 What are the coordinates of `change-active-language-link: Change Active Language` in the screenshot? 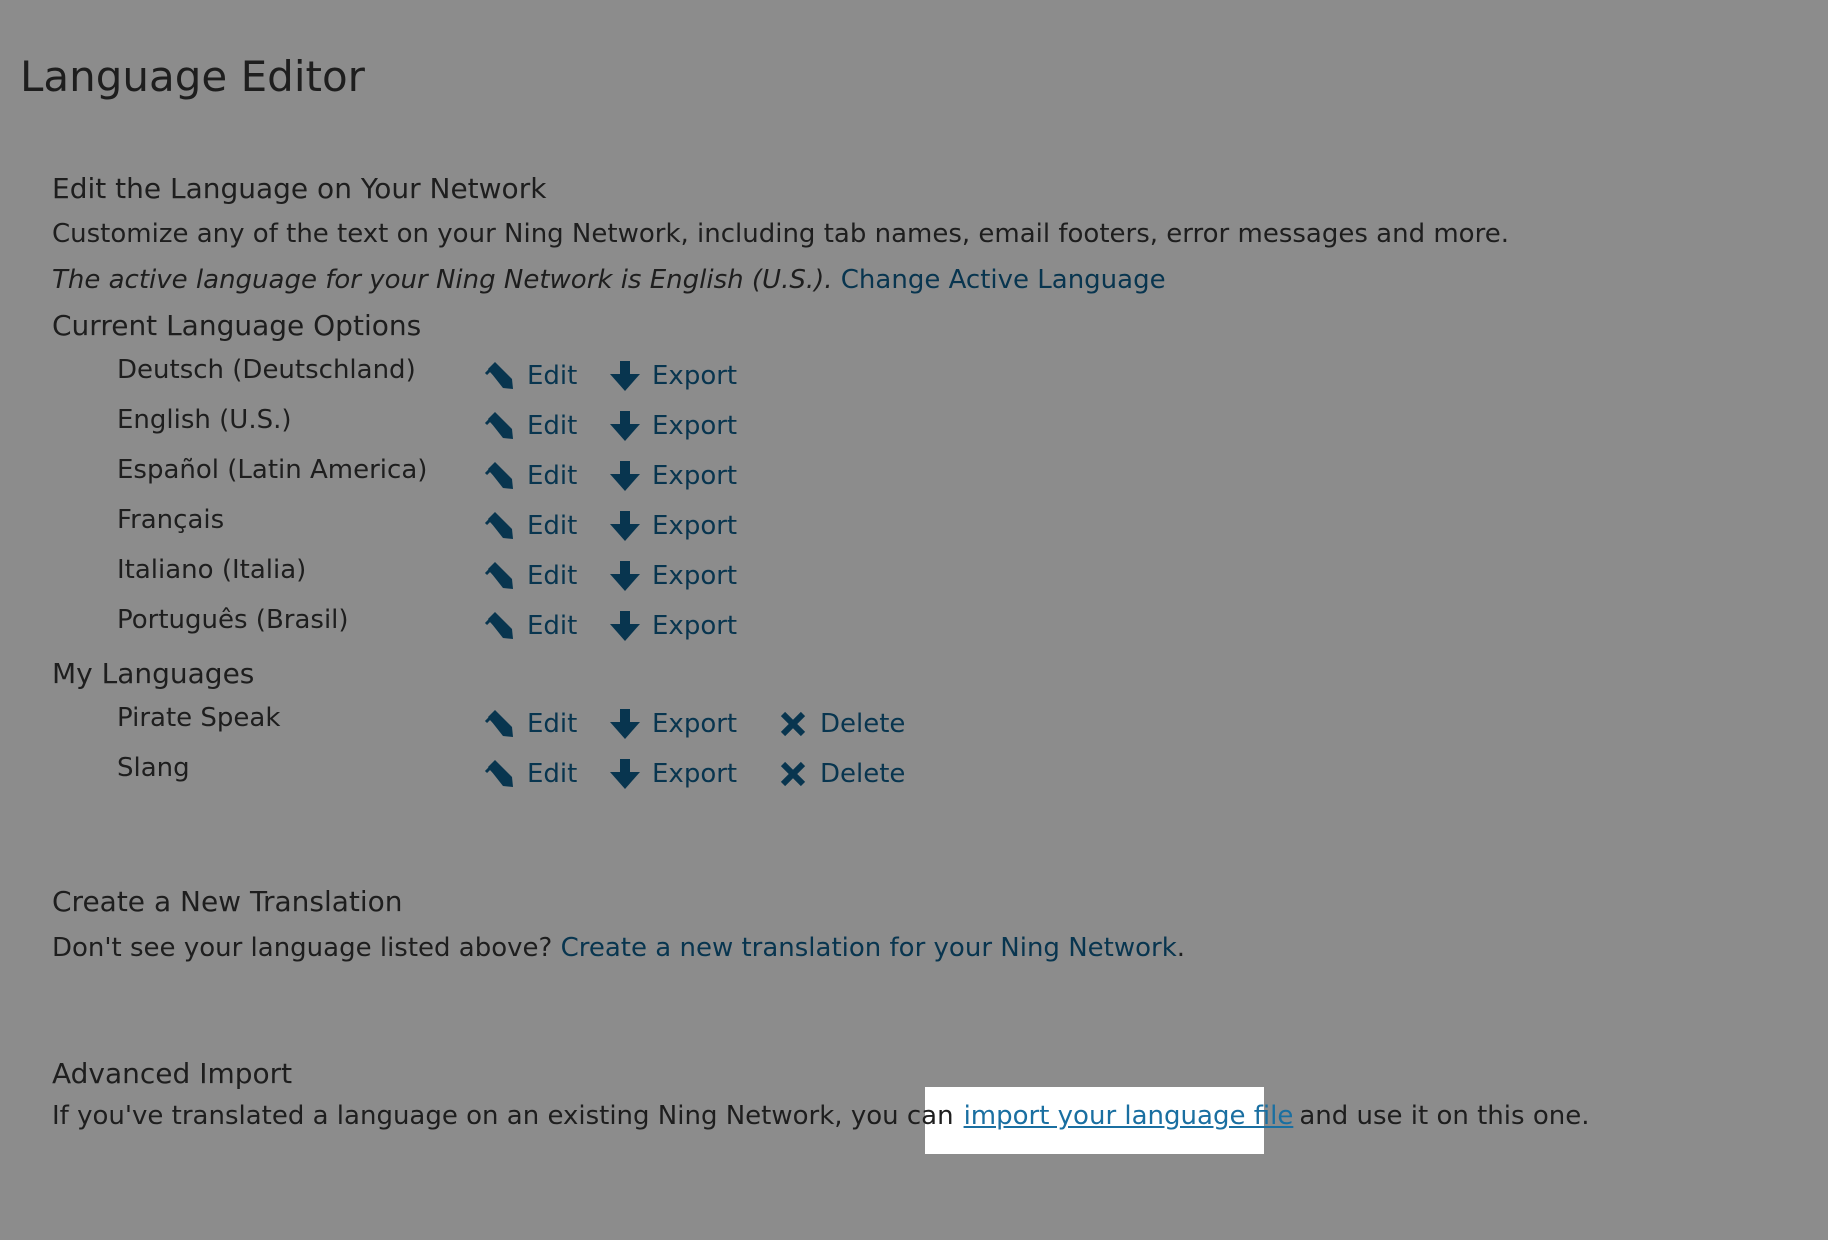 It's located at (1003, 280).